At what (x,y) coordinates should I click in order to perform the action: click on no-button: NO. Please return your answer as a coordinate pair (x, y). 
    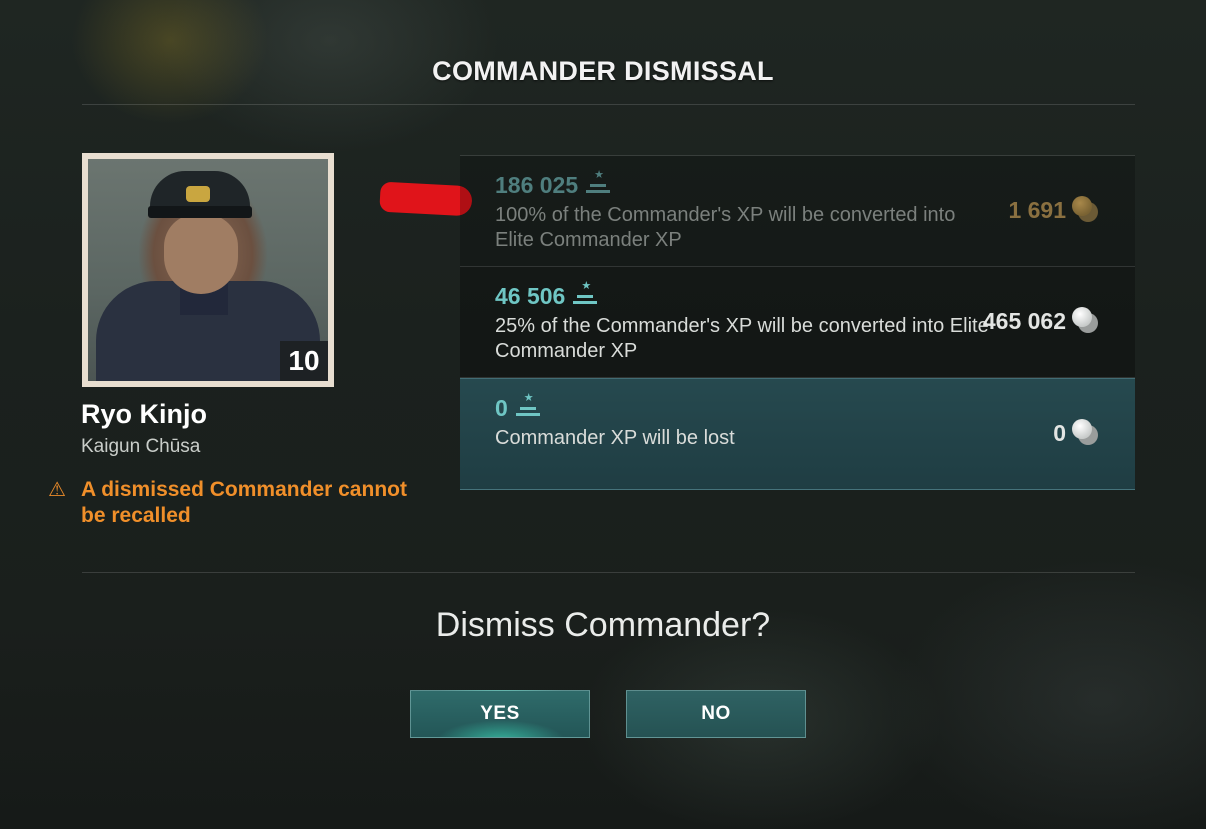
    Looking at the image, I should click on (716, 714).